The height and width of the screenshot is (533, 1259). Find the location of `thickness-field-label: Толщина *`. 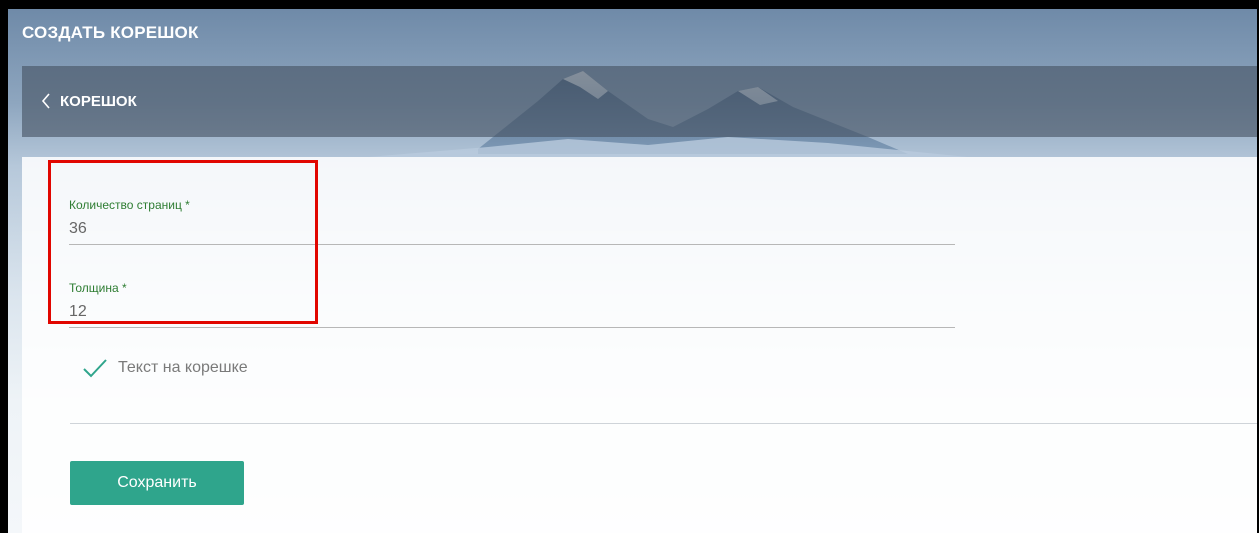

thickness-field-label: Толщина * is located at coordinates (98, 288).